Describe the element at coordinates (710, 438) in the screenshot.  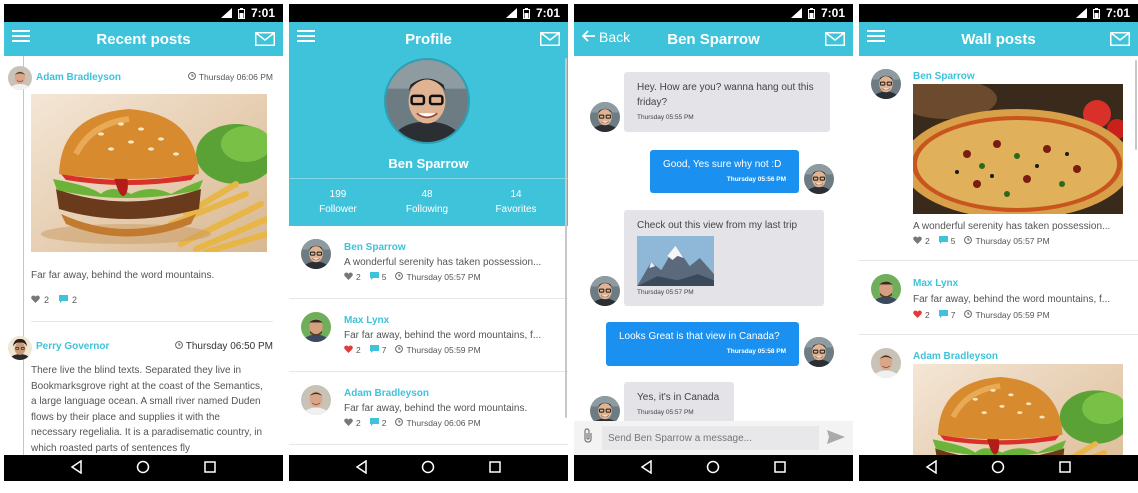
I see `message-input` at that location.